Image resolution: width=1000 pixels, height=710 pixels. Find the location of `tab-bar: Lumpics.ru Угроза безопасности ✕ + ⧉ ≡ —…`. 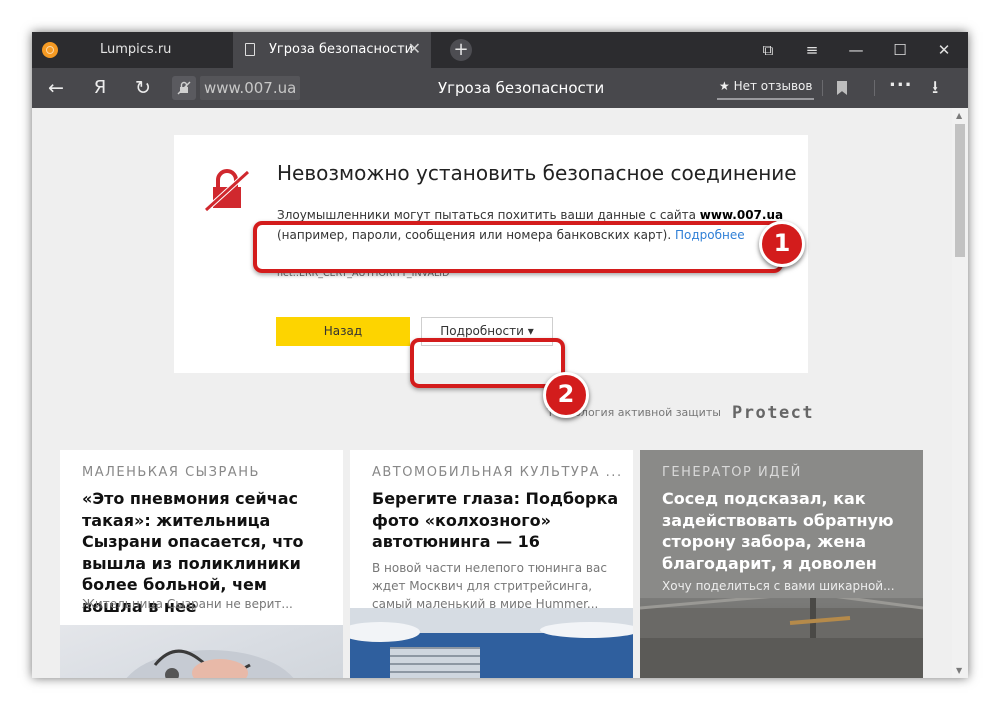

tab-bar: Lumpics.ru Угроза безопасности ✕ + ⧉ ≡ —… is located at coordinates (500, 50).